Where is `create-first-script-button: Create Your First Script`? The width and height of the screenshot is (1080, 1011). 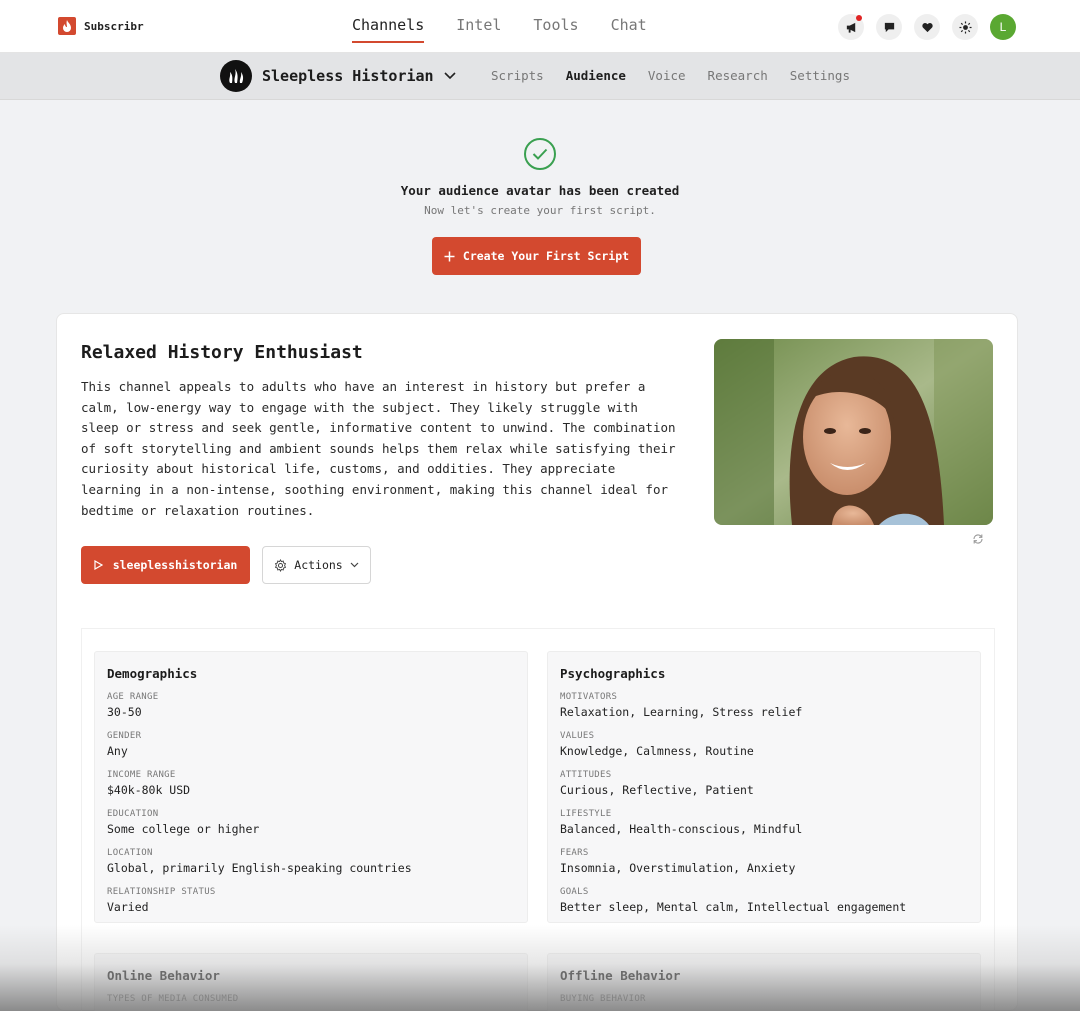 create-first-script-button: Create Your First Script is located at coordinates (536, 256).